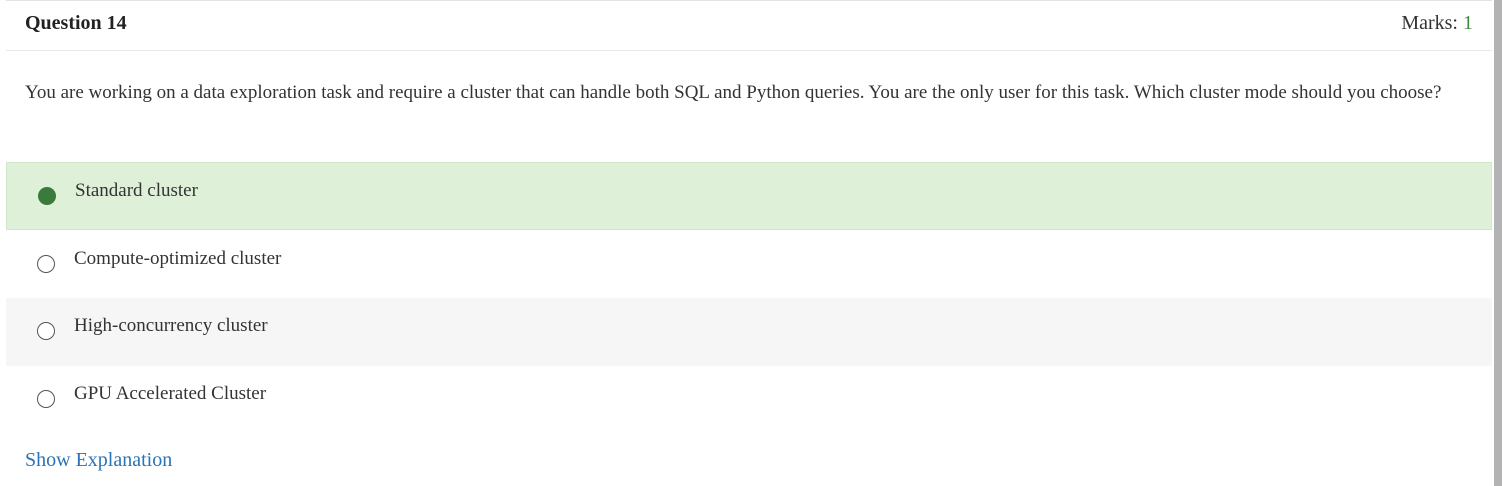 The height and width of the screenshot is (486, 1502). What do you see at coordinates (749, 400) in the screenshot?
I see `option-gpu-accelerated-cluster: GPU Accelerated Cluster` at bounding box center [749, 400].